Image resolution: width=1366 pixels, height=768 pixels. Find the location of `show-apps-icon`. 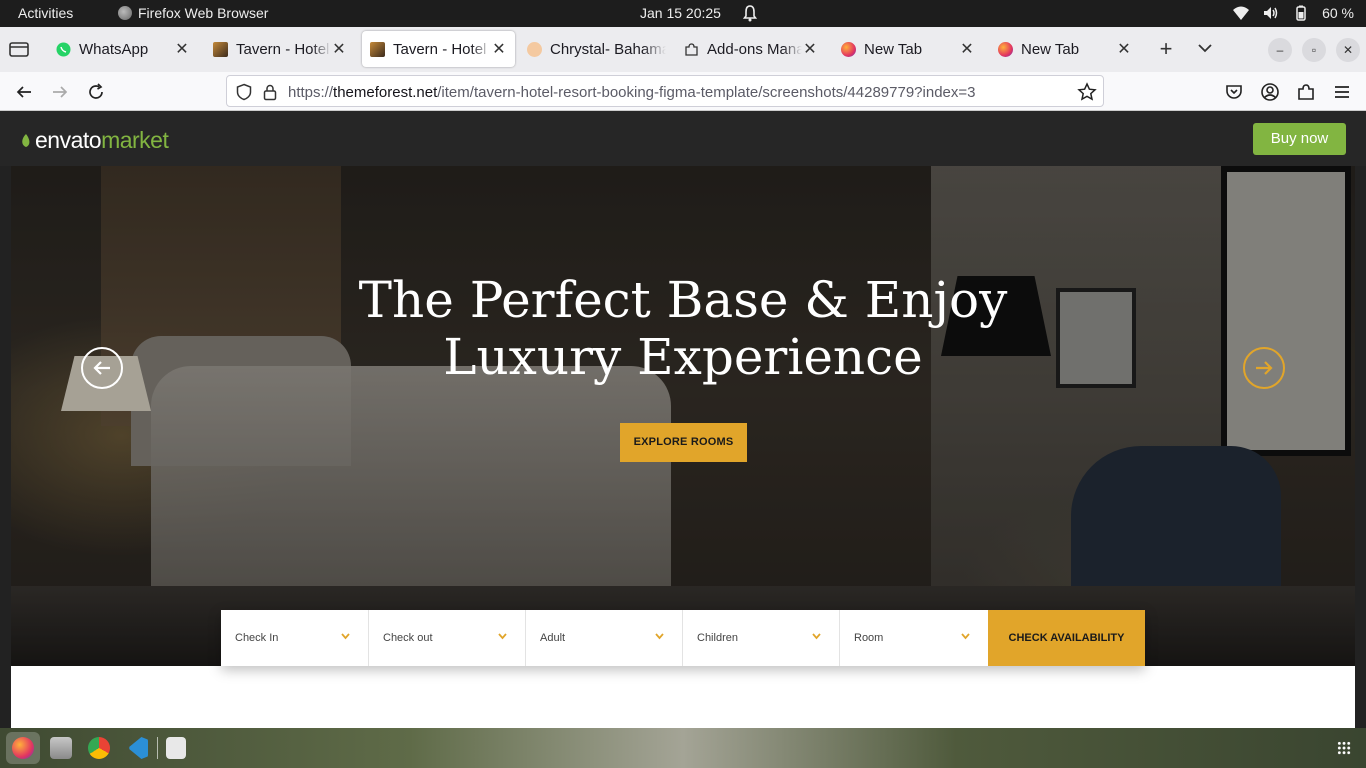

show-apps-icon is located at coordinates (1344, 748).